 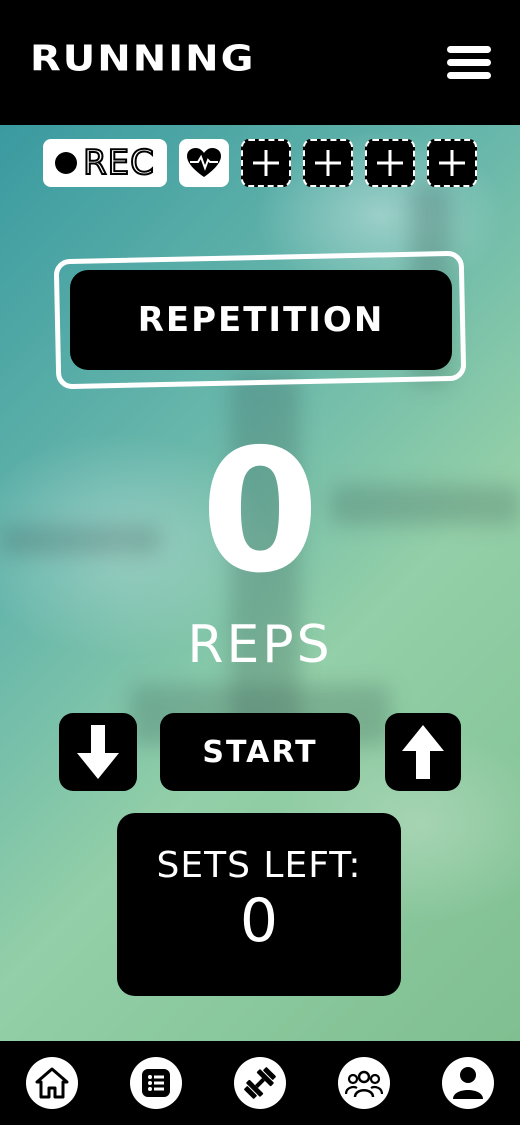 I want to click on bottom-navigation, so click(x=260, y=1083).